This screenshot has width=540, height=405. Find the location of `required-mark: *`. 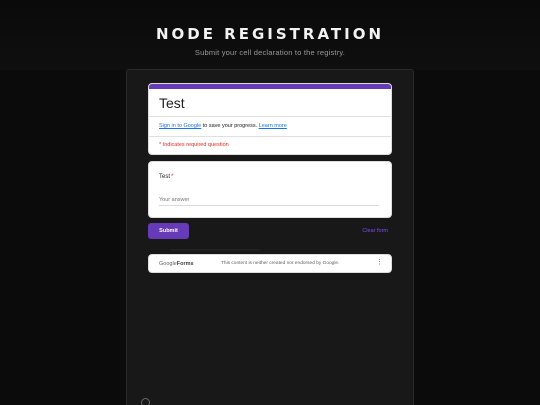

required-mark: * is located at coordinates (172, 177).